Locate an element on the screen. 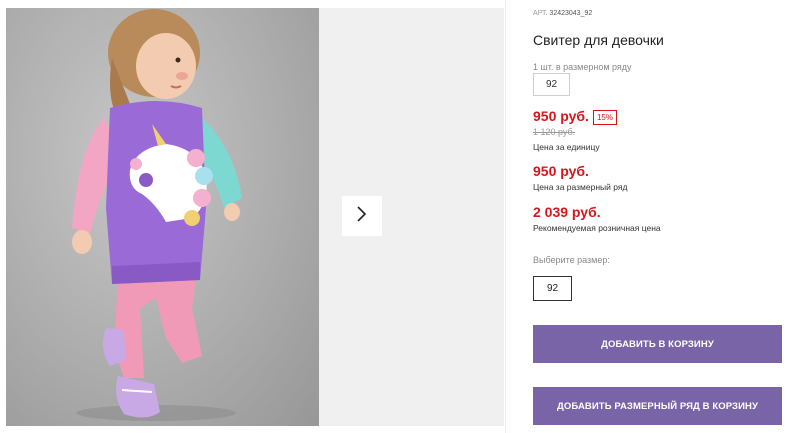  retail-price-caption: Рекомендуемая розничная цена is located at coordinates (597, 228).